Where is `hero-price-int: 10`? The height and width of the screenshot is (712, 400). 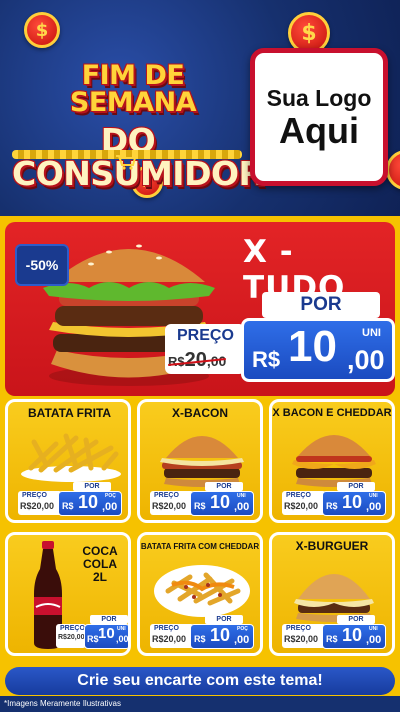
hero-price-int: 10 is located at coordinates (312, 346).